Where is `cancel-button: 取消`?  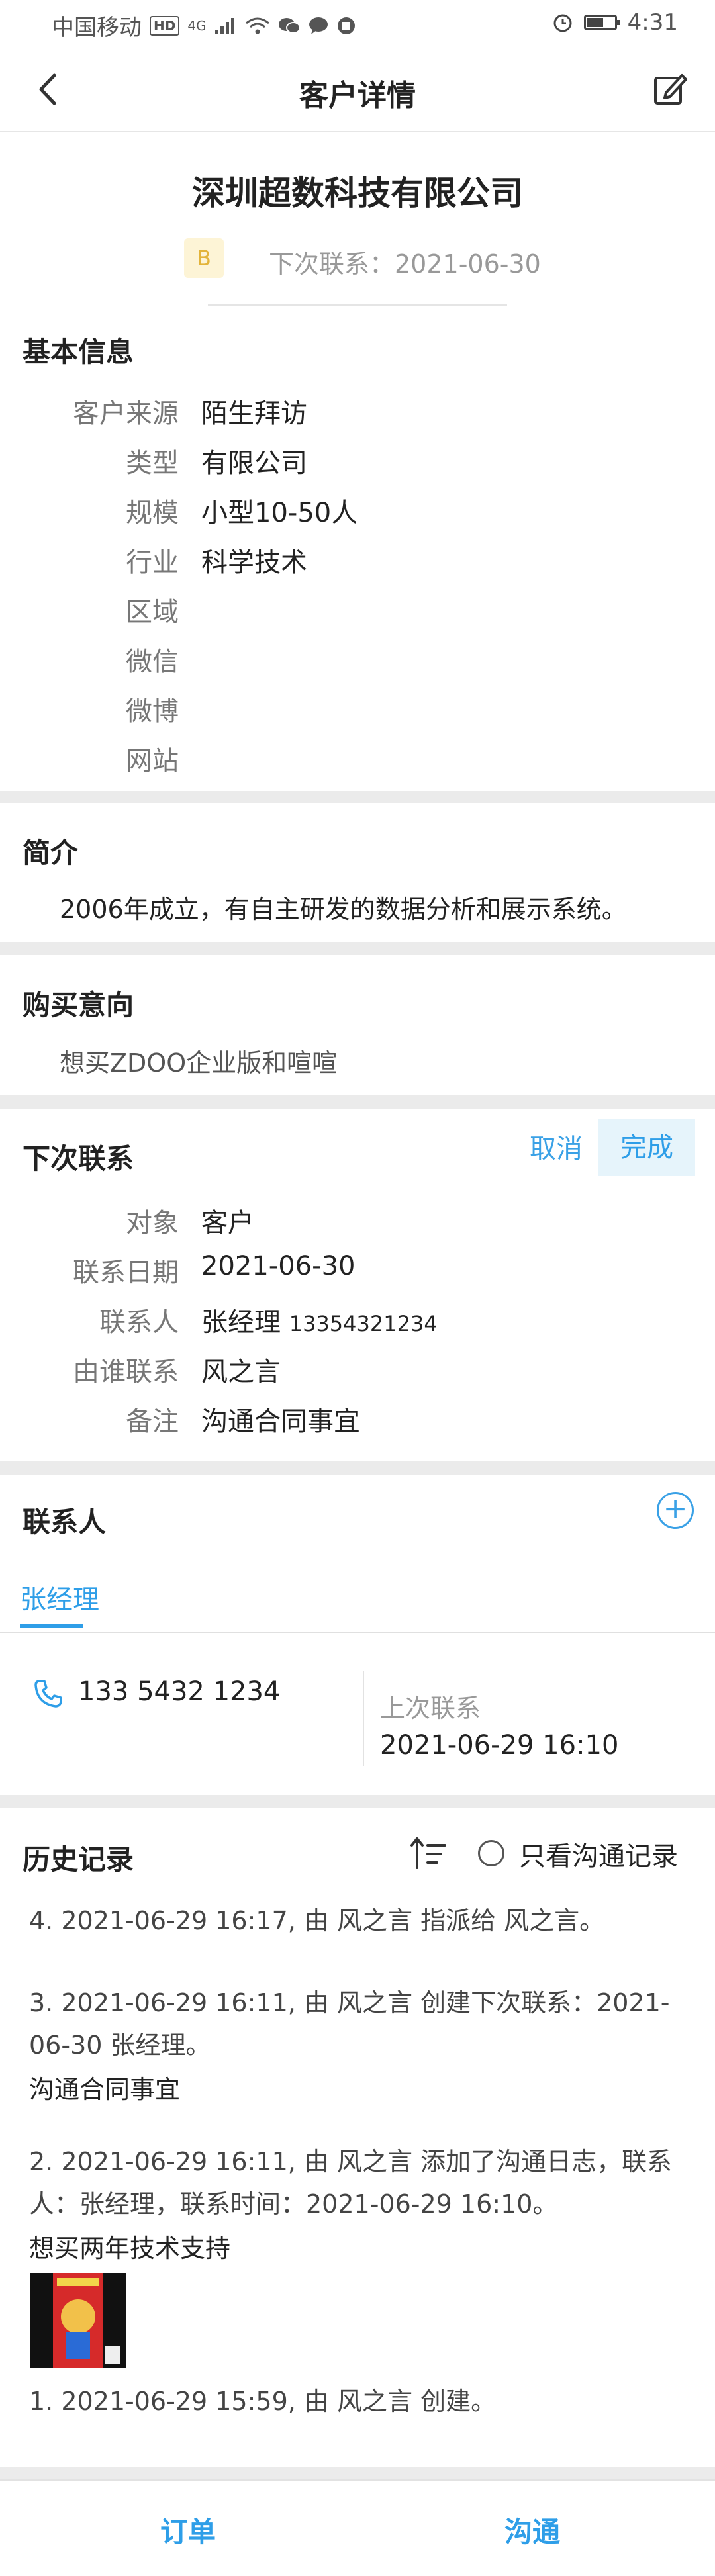
cancel-button: 取消 is located at coordinates (556, 1146).